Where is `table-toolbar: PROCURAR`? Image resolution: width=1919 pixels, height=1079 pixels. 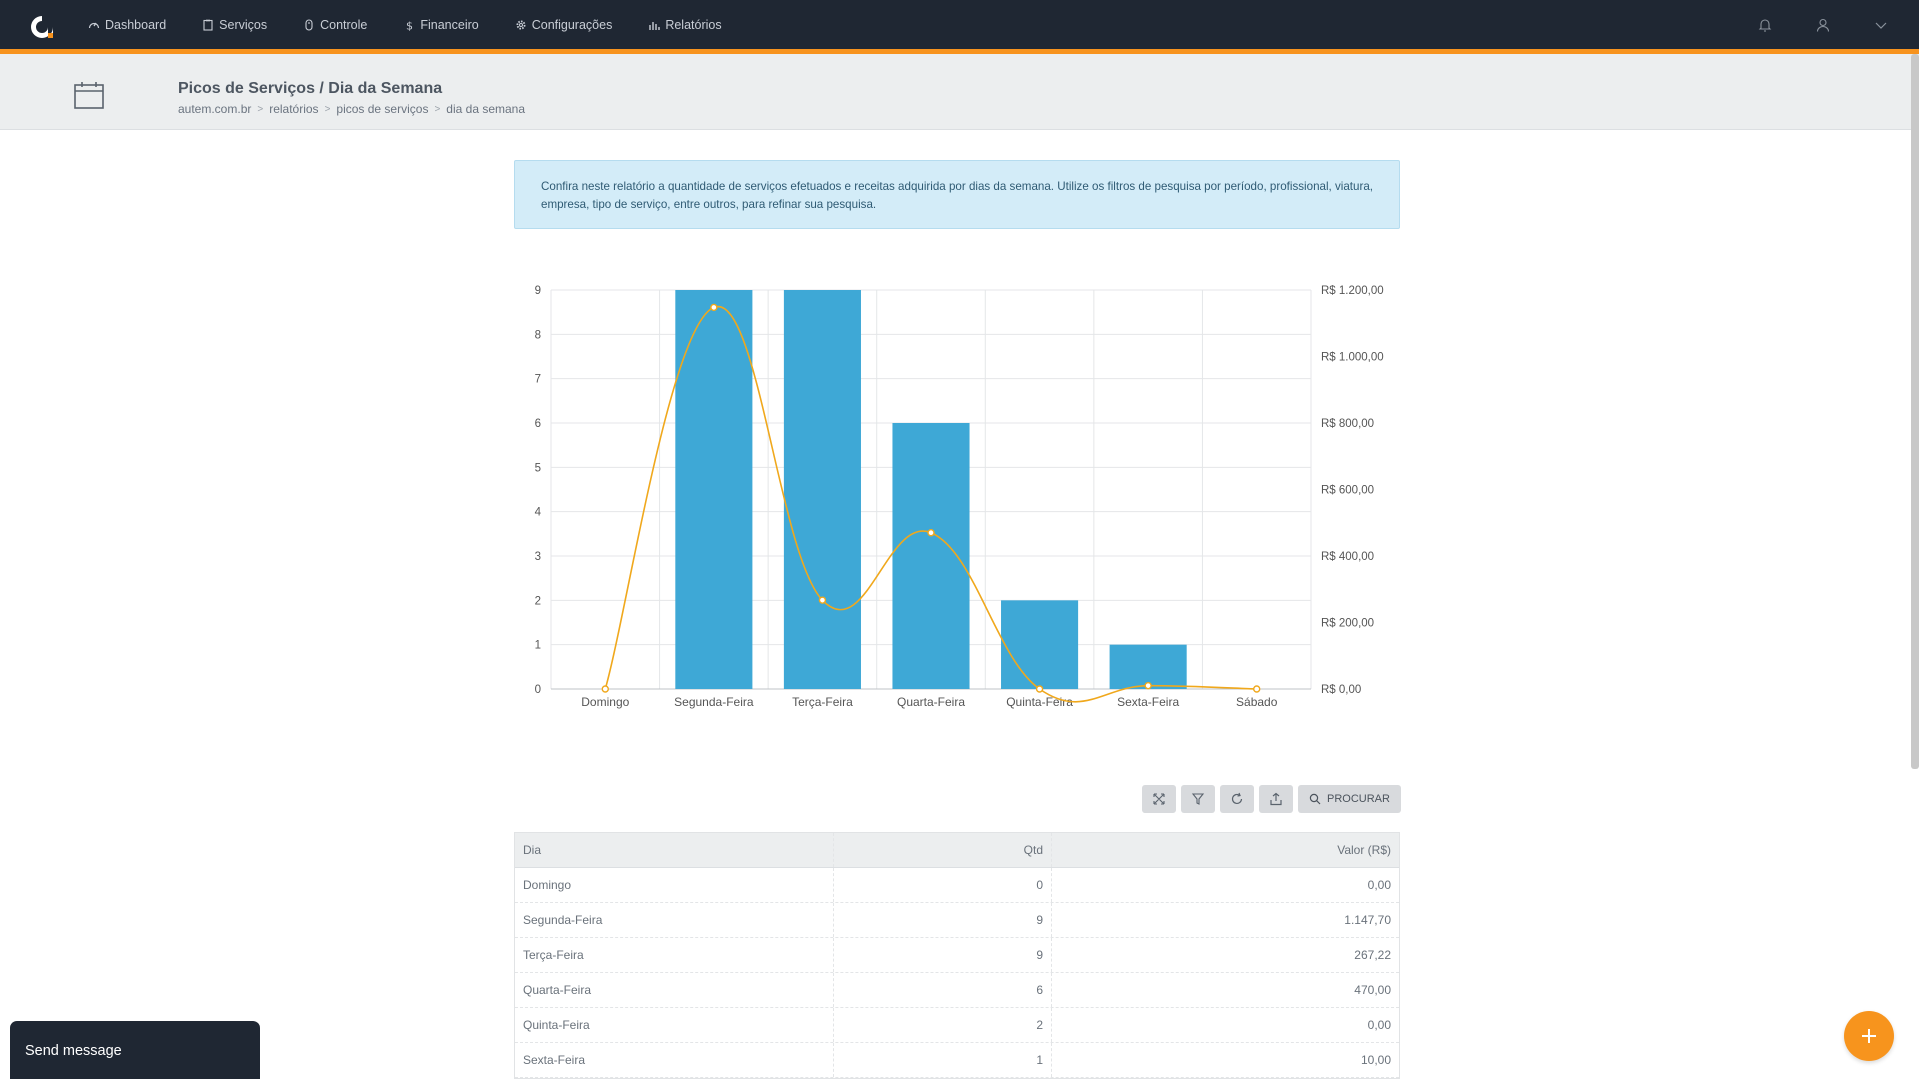 table-toolbar: PROCURAR is located at coordinates (1271, 799).